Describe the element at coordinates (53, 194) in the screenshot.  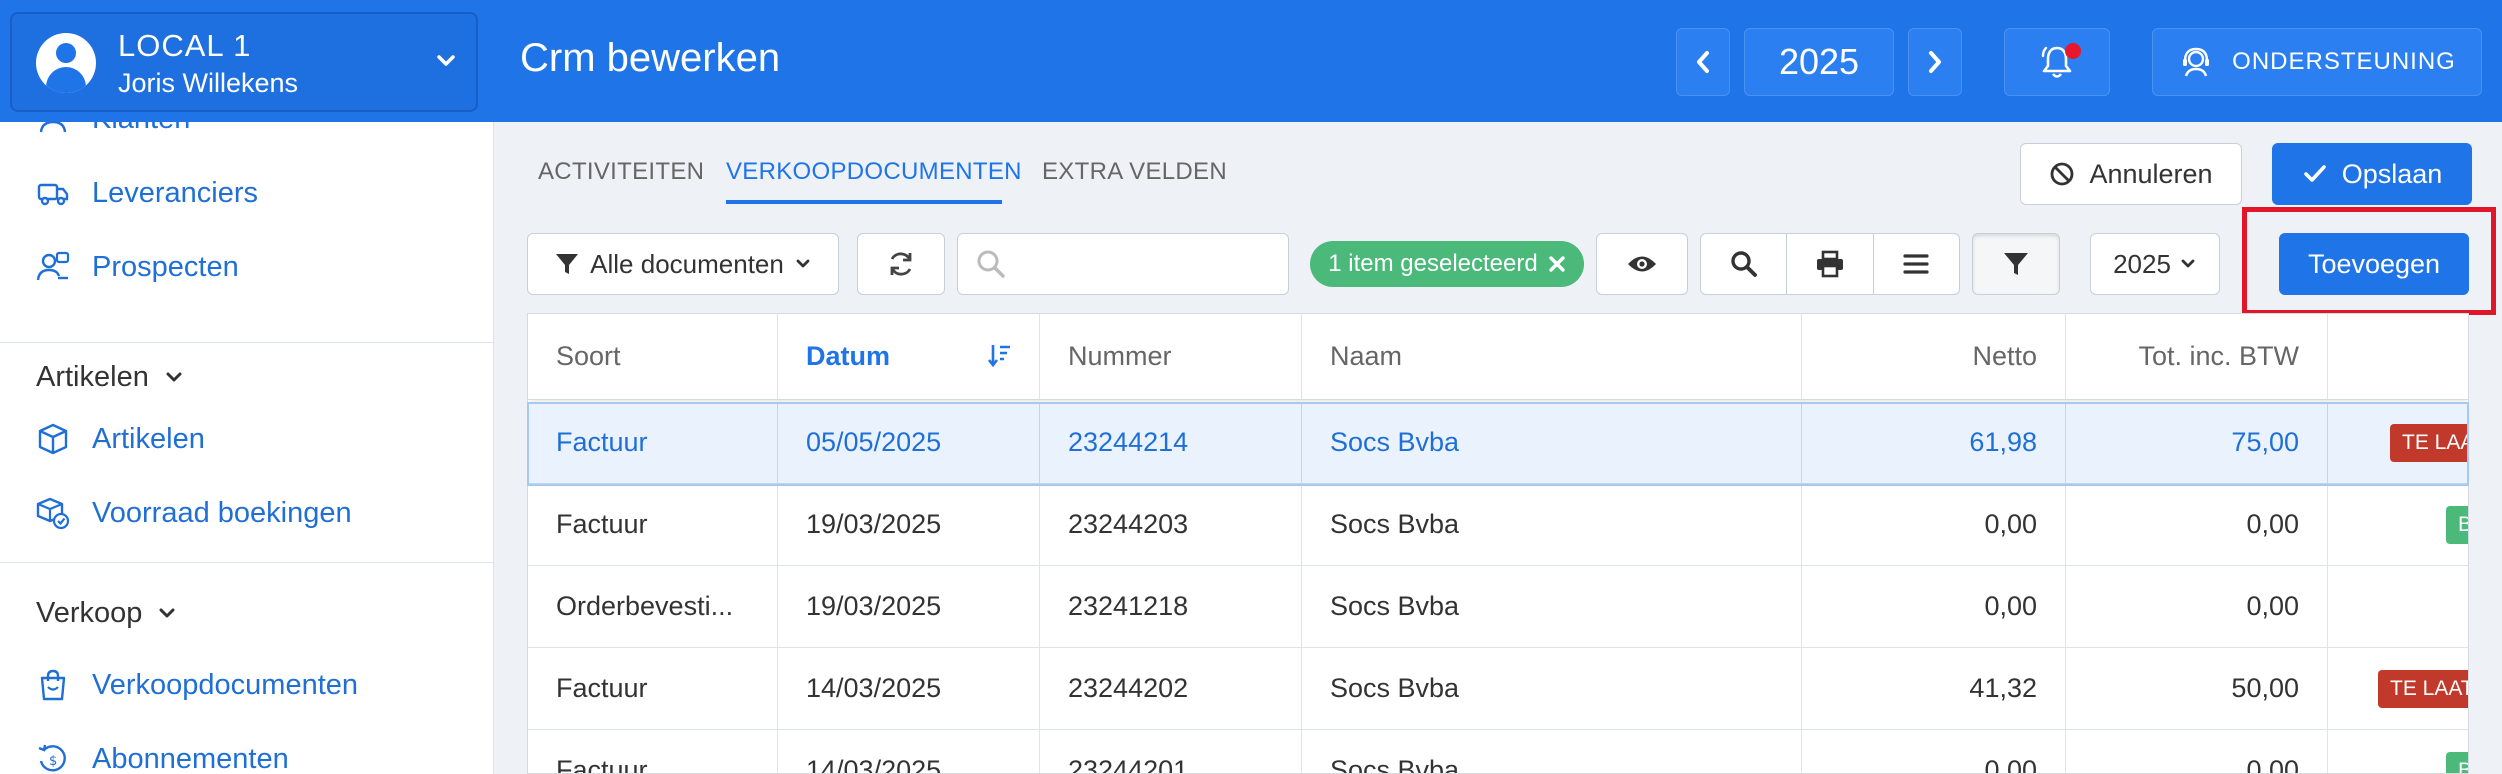
I see `truck-icon` at that location.